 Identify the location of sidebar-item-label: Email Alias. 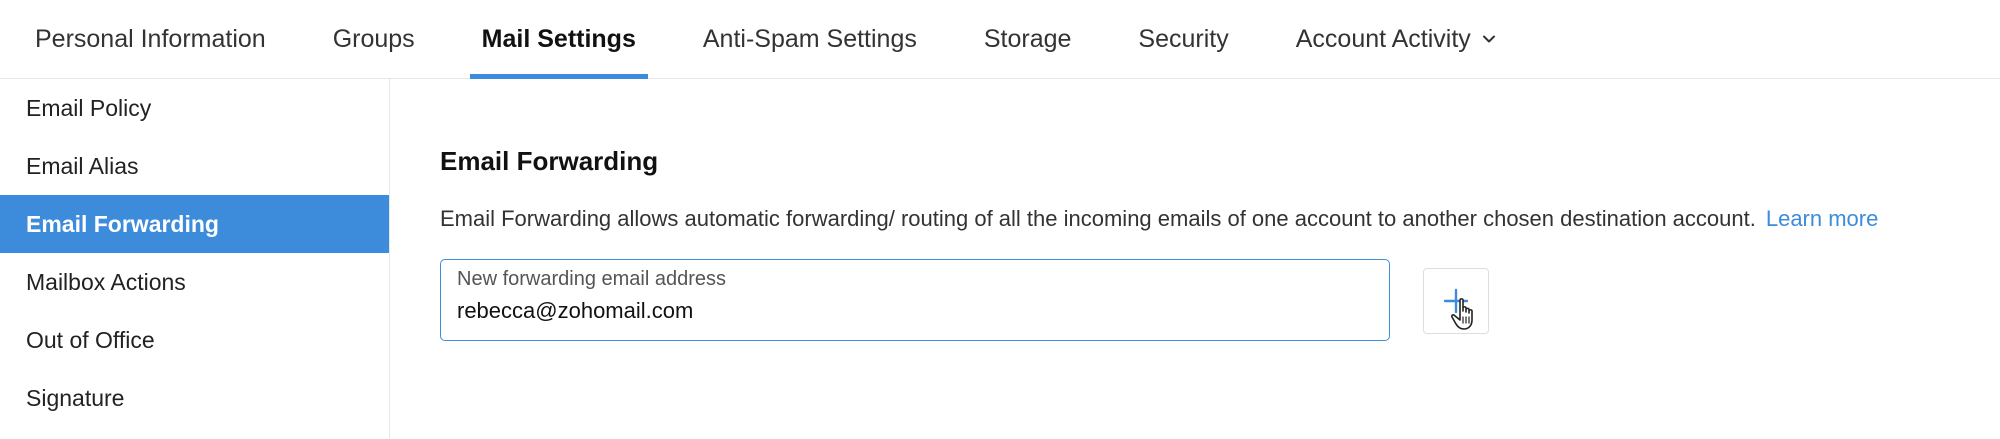
(82, 165).